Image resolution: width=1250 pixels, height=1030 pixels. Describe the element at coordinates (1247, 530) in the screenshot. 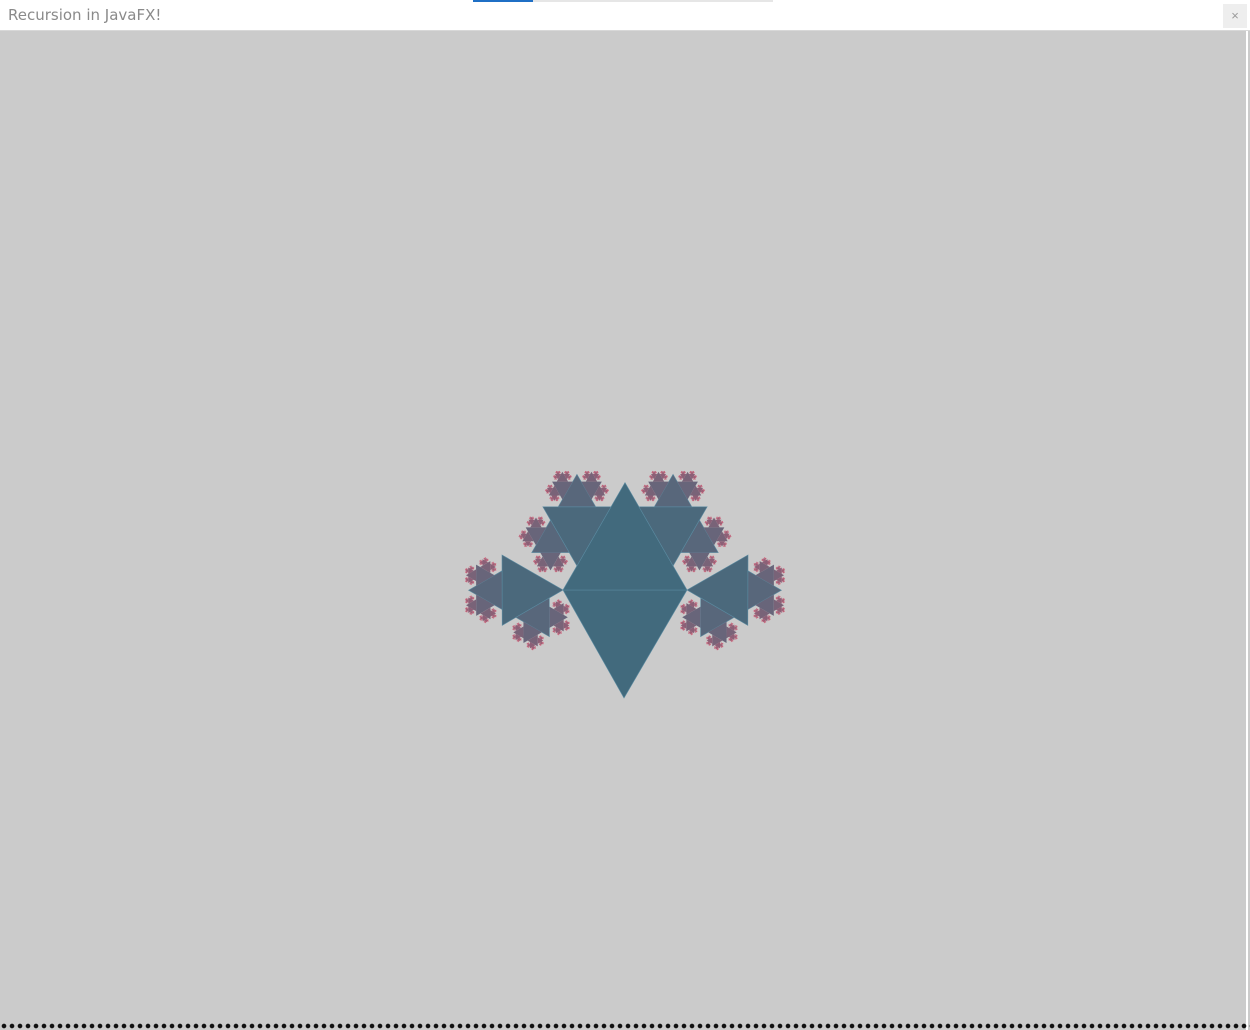

I see `window-right-edge` at that location.